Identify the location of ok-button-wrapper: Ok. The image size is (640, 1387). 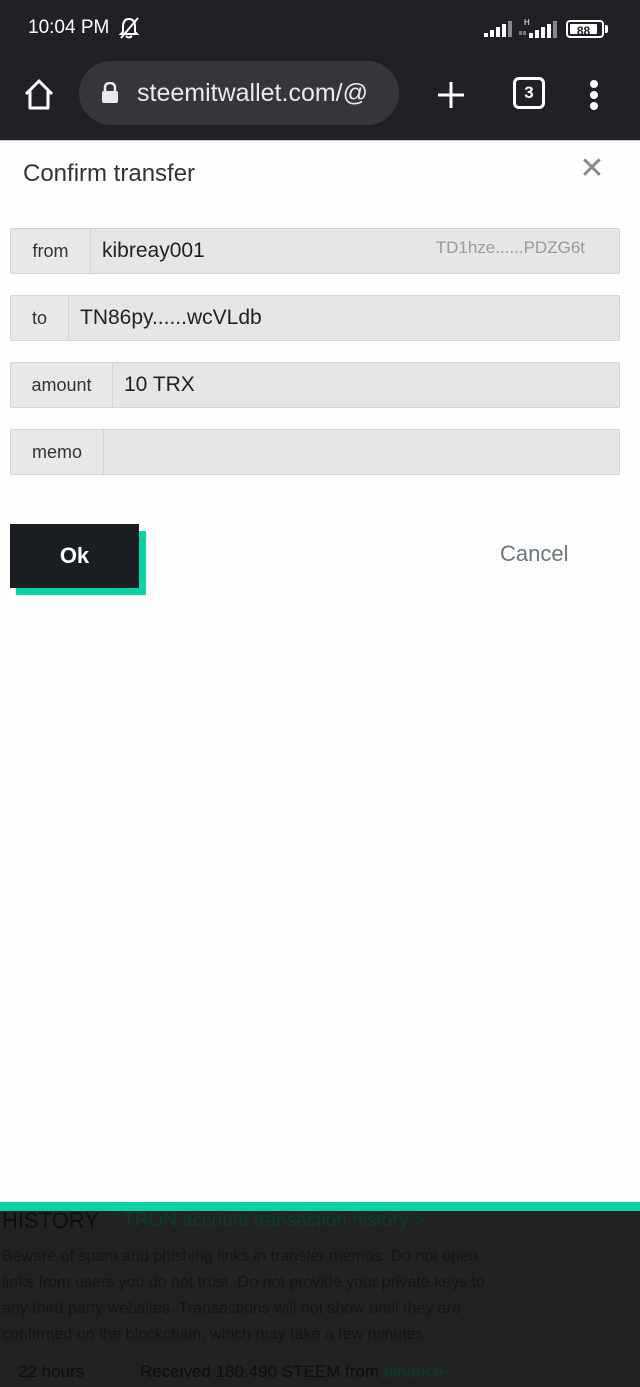
(78, 560).